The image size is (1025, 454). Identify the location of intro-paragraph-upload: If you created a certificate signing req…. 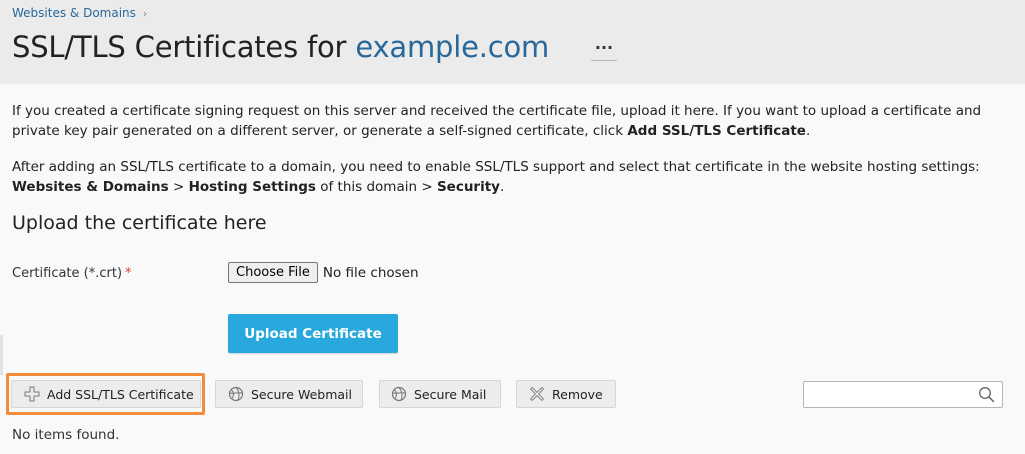
(509, 121).